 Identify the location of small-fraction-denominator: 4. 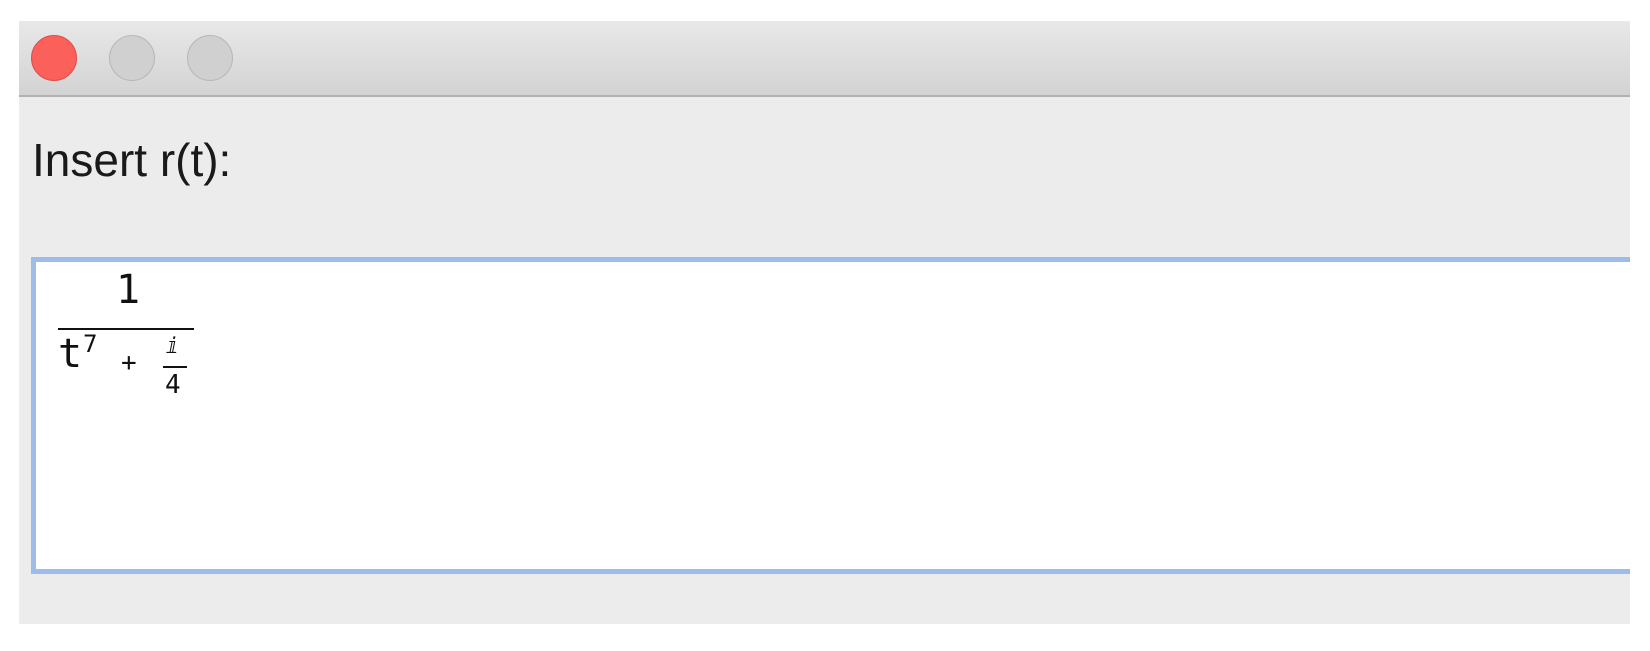
(173, 385).